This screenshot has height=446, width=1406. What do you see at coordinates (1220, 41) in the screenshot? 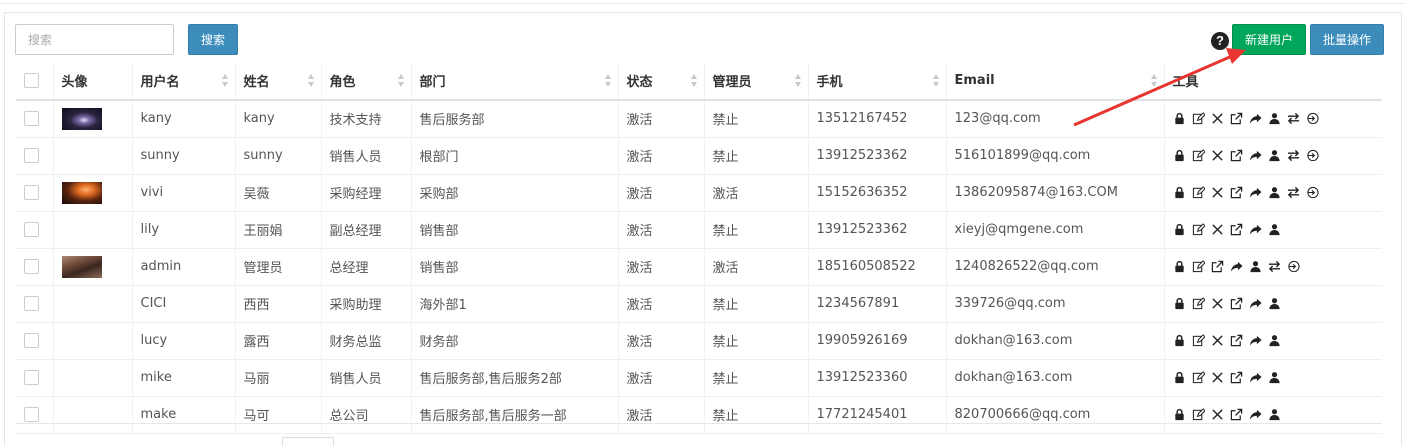
I see `help-icon: ?` at bounding box center [1220, 41].